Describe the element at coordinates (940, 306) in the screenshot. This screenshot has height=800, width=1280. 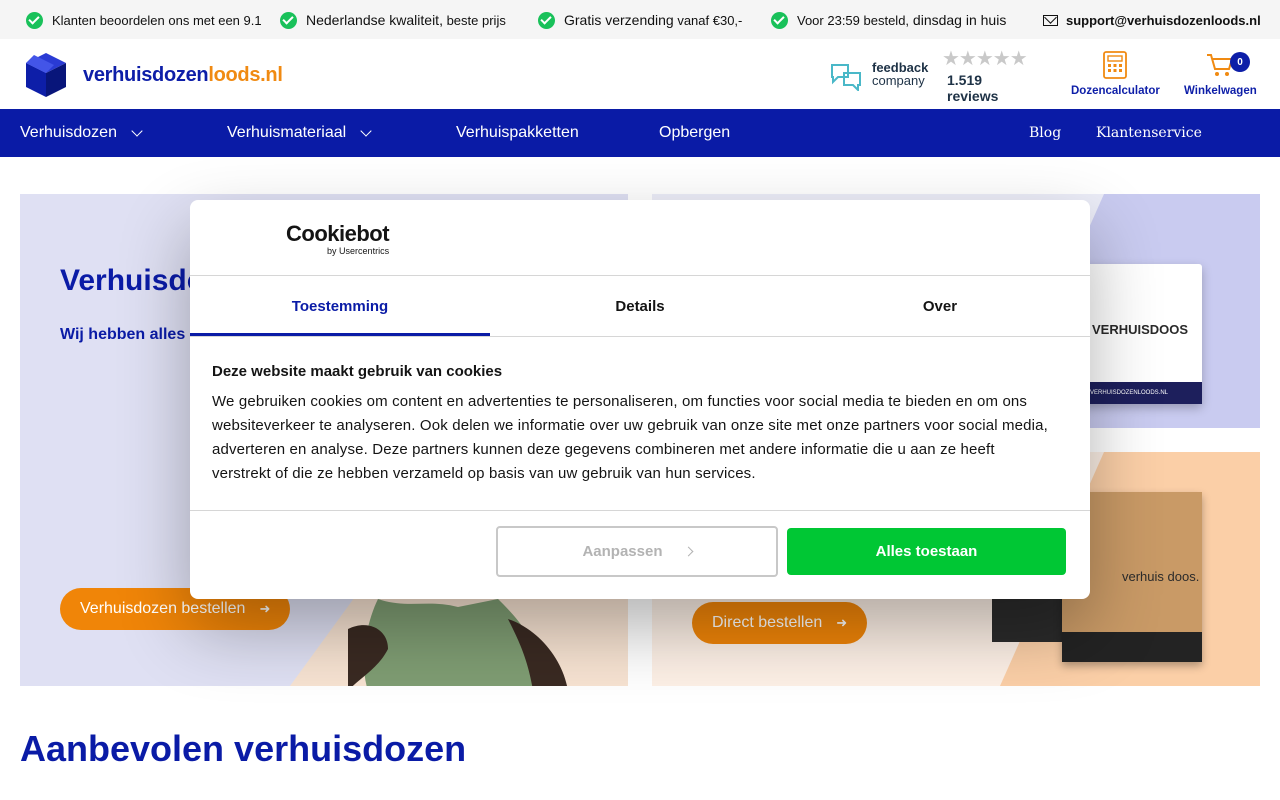
I see `tab-over: Over` at that location.